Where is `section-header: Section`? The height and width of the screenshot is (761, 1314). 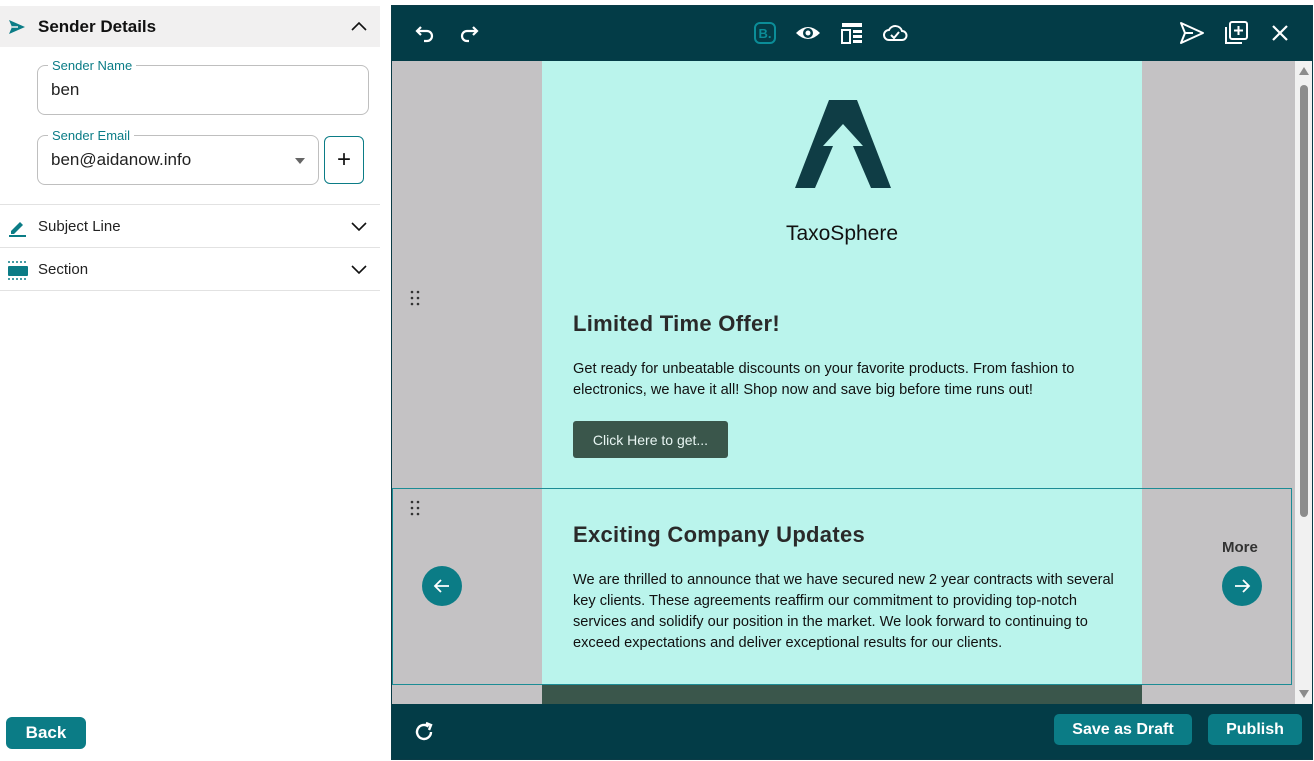
section-header: Section is located at coordinates (190, 268).